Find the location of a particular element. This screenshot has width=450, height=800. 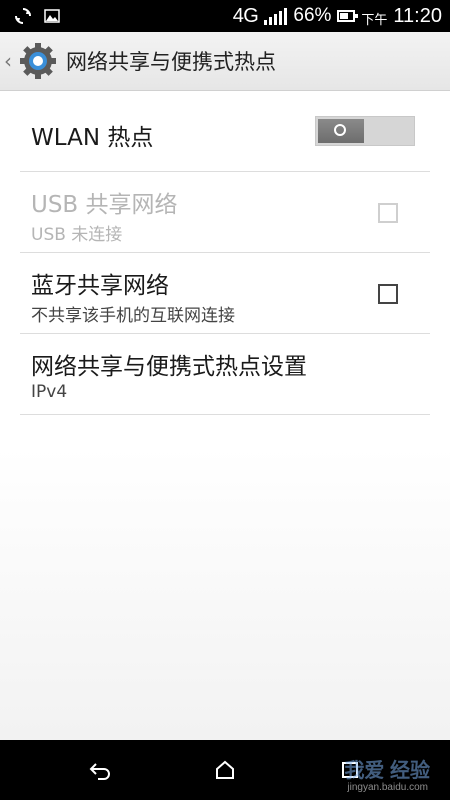

clock: 11:20 is located at coordinates (417, 15).